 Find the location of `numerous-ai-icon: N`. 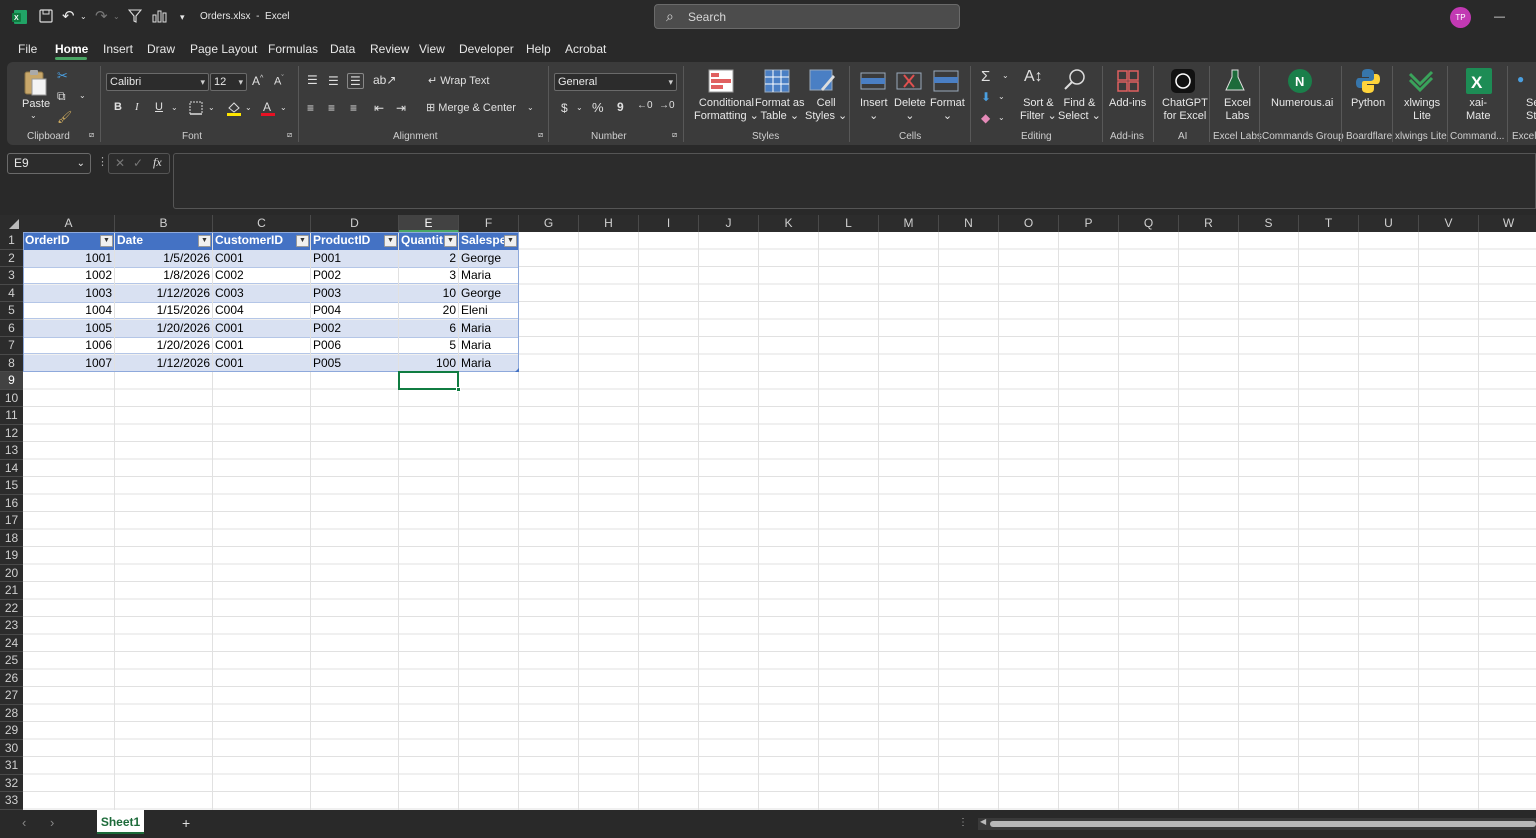

numerous-ai-icon: N is located at coordinates (1300, 81).